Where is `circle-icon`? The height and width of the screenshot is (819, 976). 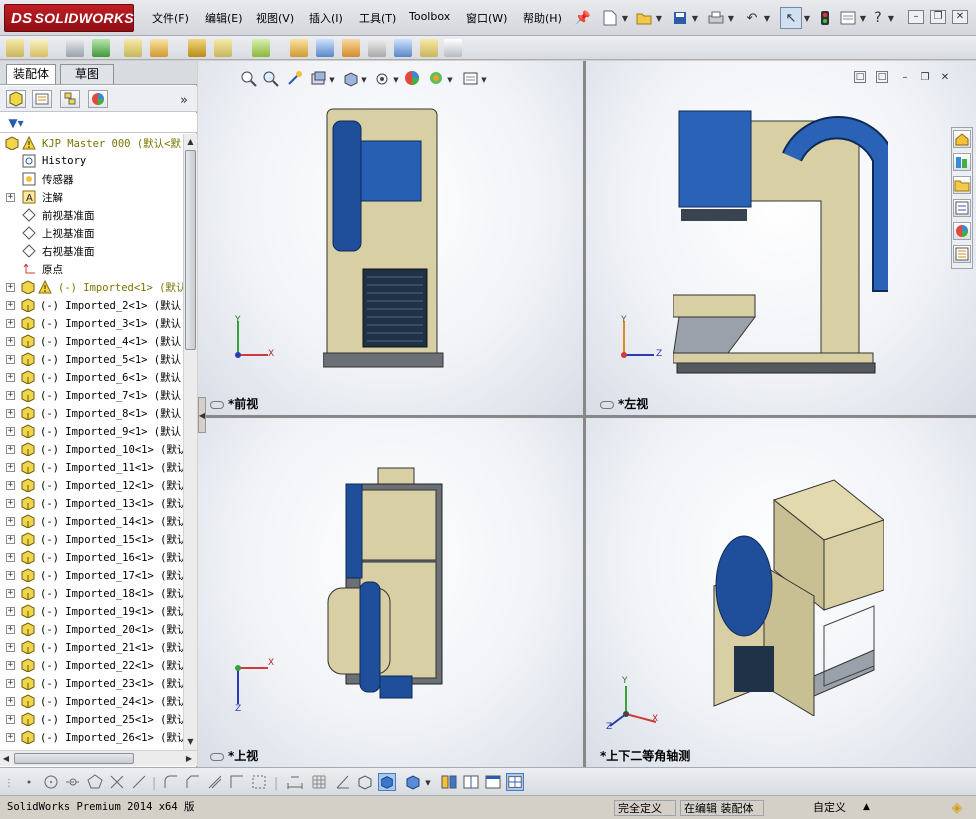
circle-icon is located at coordinates (51, 782).